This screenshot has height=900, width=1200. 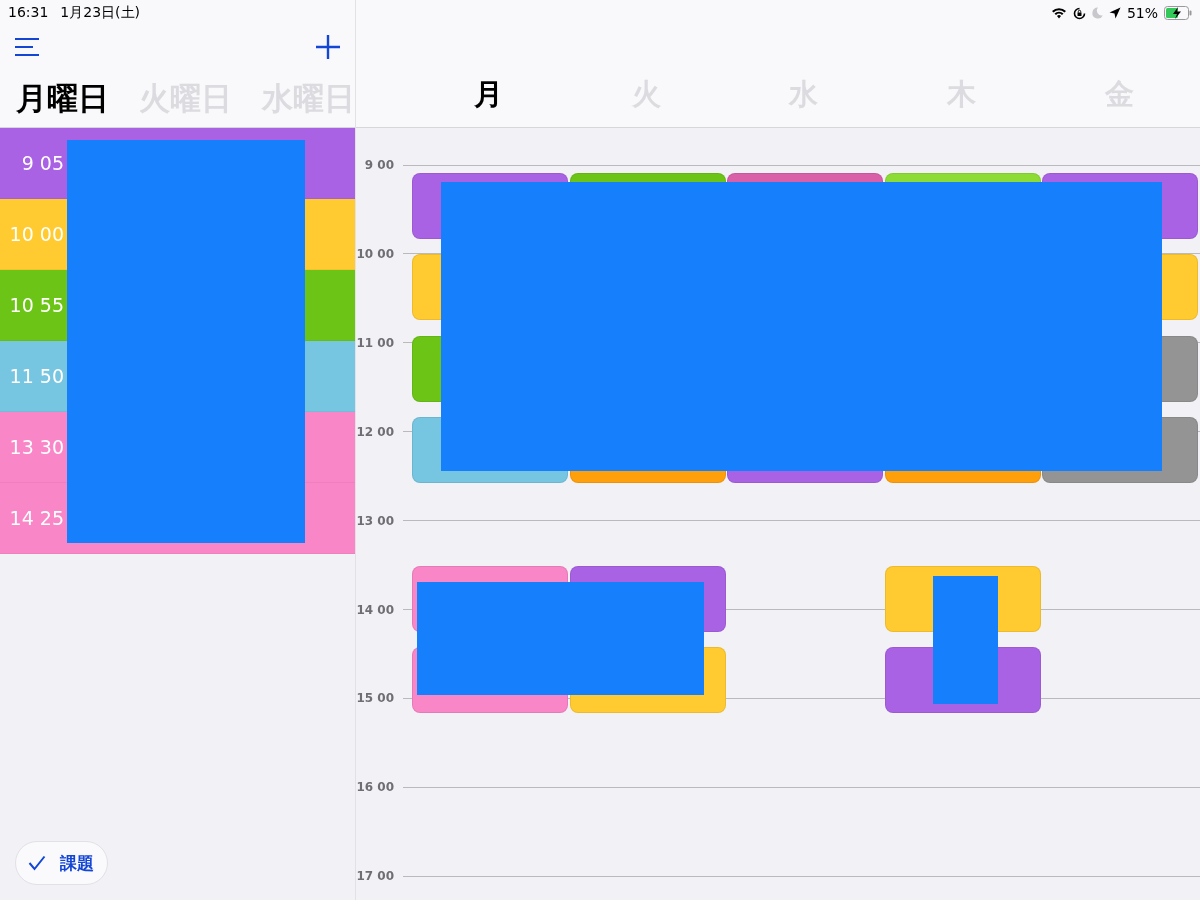 What do you see at coordinates (36, 305) in the screenshot?
I see `period-time: 10 55` at bounding box center [36, 305].